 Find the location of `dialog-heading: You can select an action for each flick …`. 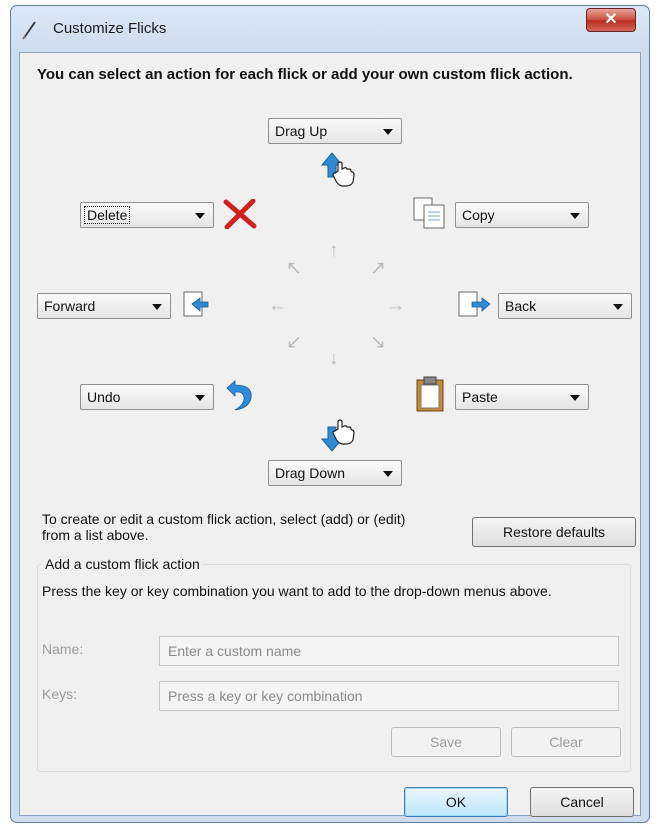

dialog-heading: You can select an action for each flick … is located at coordinates (305, 74).